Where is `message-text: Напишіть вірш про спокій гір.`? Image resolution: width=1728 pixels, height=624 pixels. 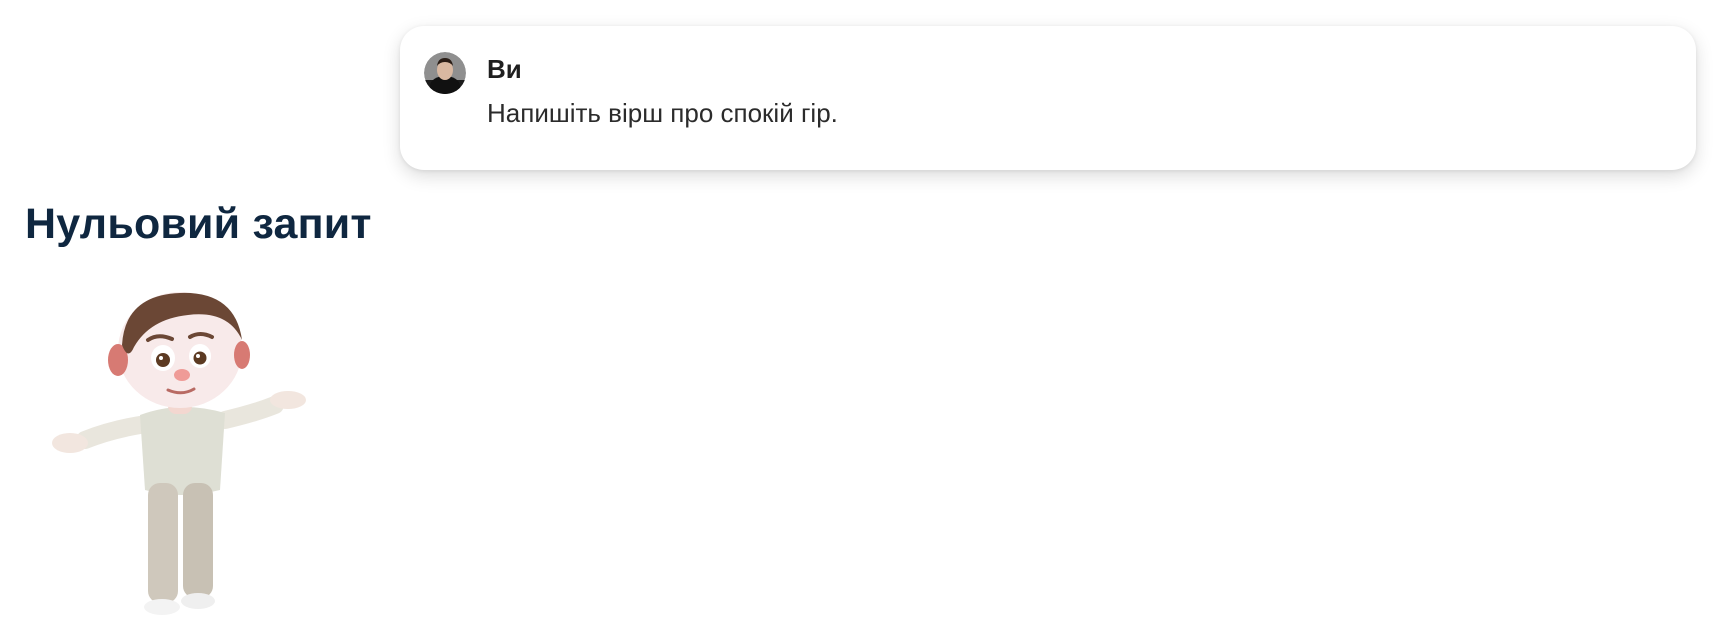 message-text: Напишіть вірш про спокій гір. is located at coordinates (662, 113).